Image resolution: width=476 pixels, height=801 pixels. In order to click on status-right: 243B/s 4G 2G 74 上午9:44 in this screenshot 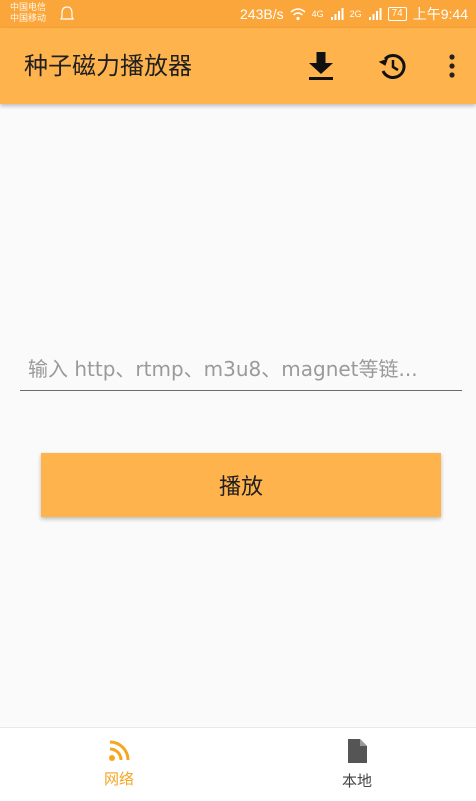, I will do `click(354, 14)`.